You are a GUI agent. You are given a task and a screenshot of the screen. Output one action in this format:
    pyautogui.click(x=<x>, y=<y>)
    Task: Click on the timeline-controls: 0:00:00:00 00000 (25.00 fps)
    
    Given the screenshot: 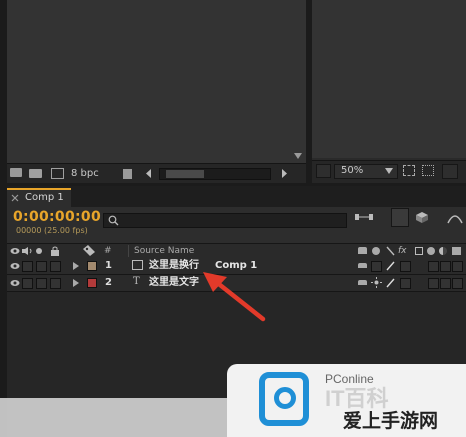 What is the action you would take?
    pyautogui.click(x=236, y=225)
    